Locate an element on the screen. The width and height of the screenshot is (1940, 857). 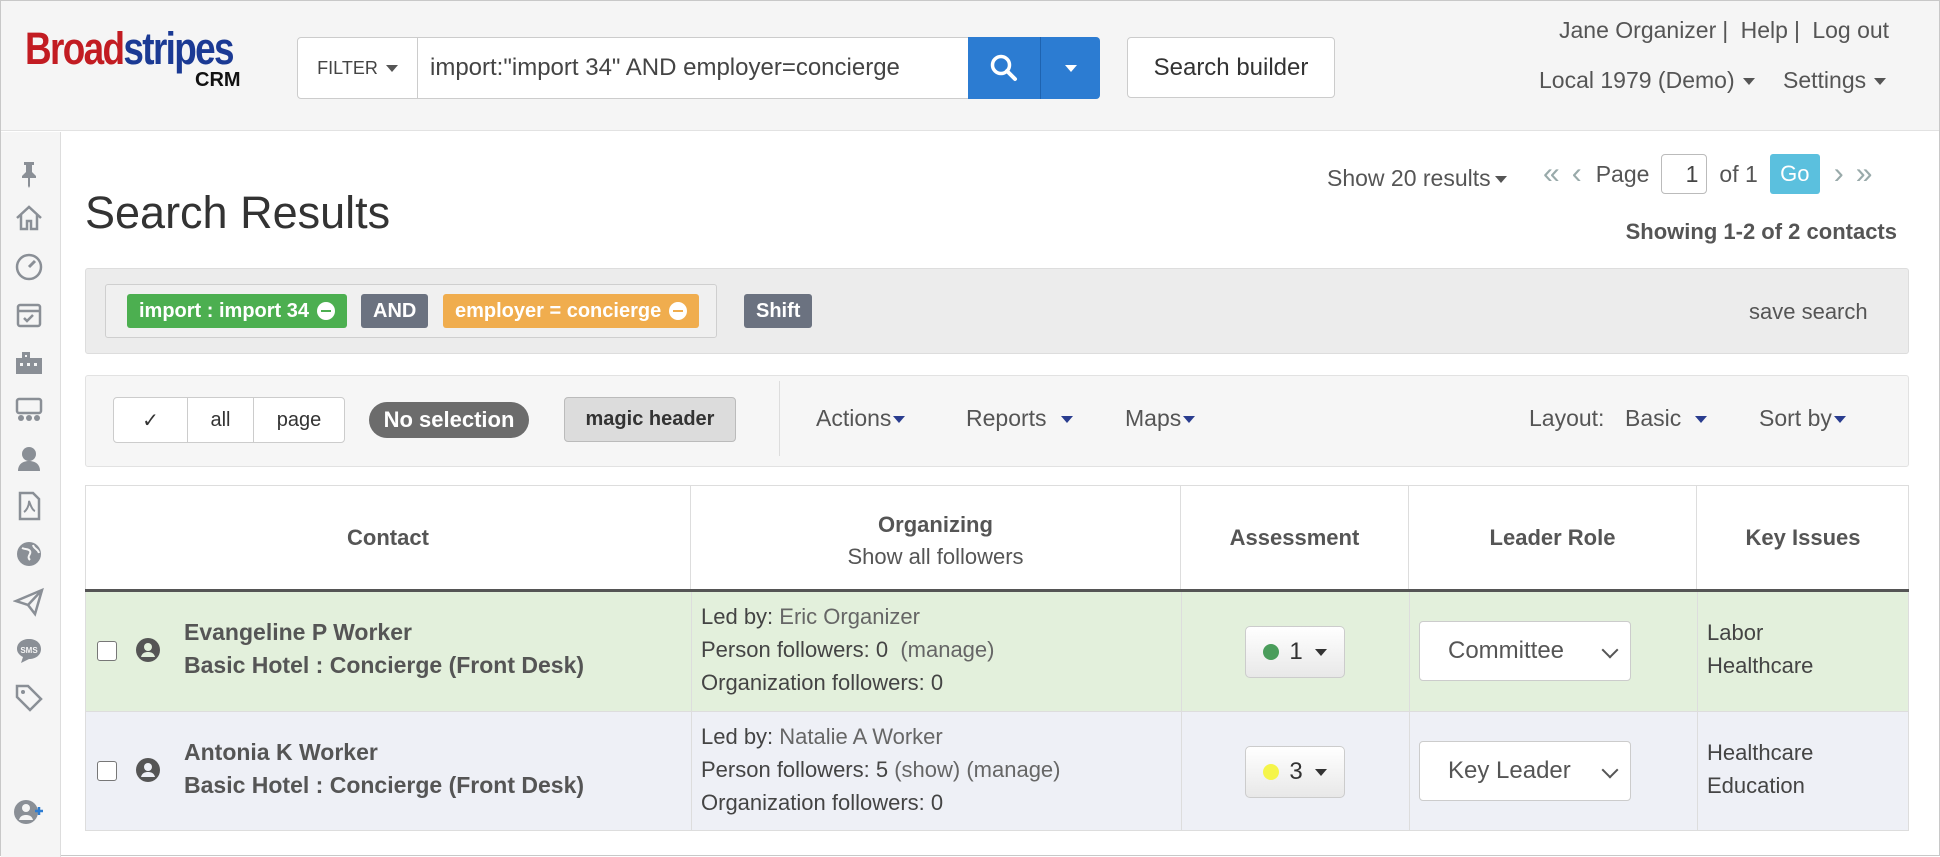
toolbar-divider is located at coordinates (779, 418).